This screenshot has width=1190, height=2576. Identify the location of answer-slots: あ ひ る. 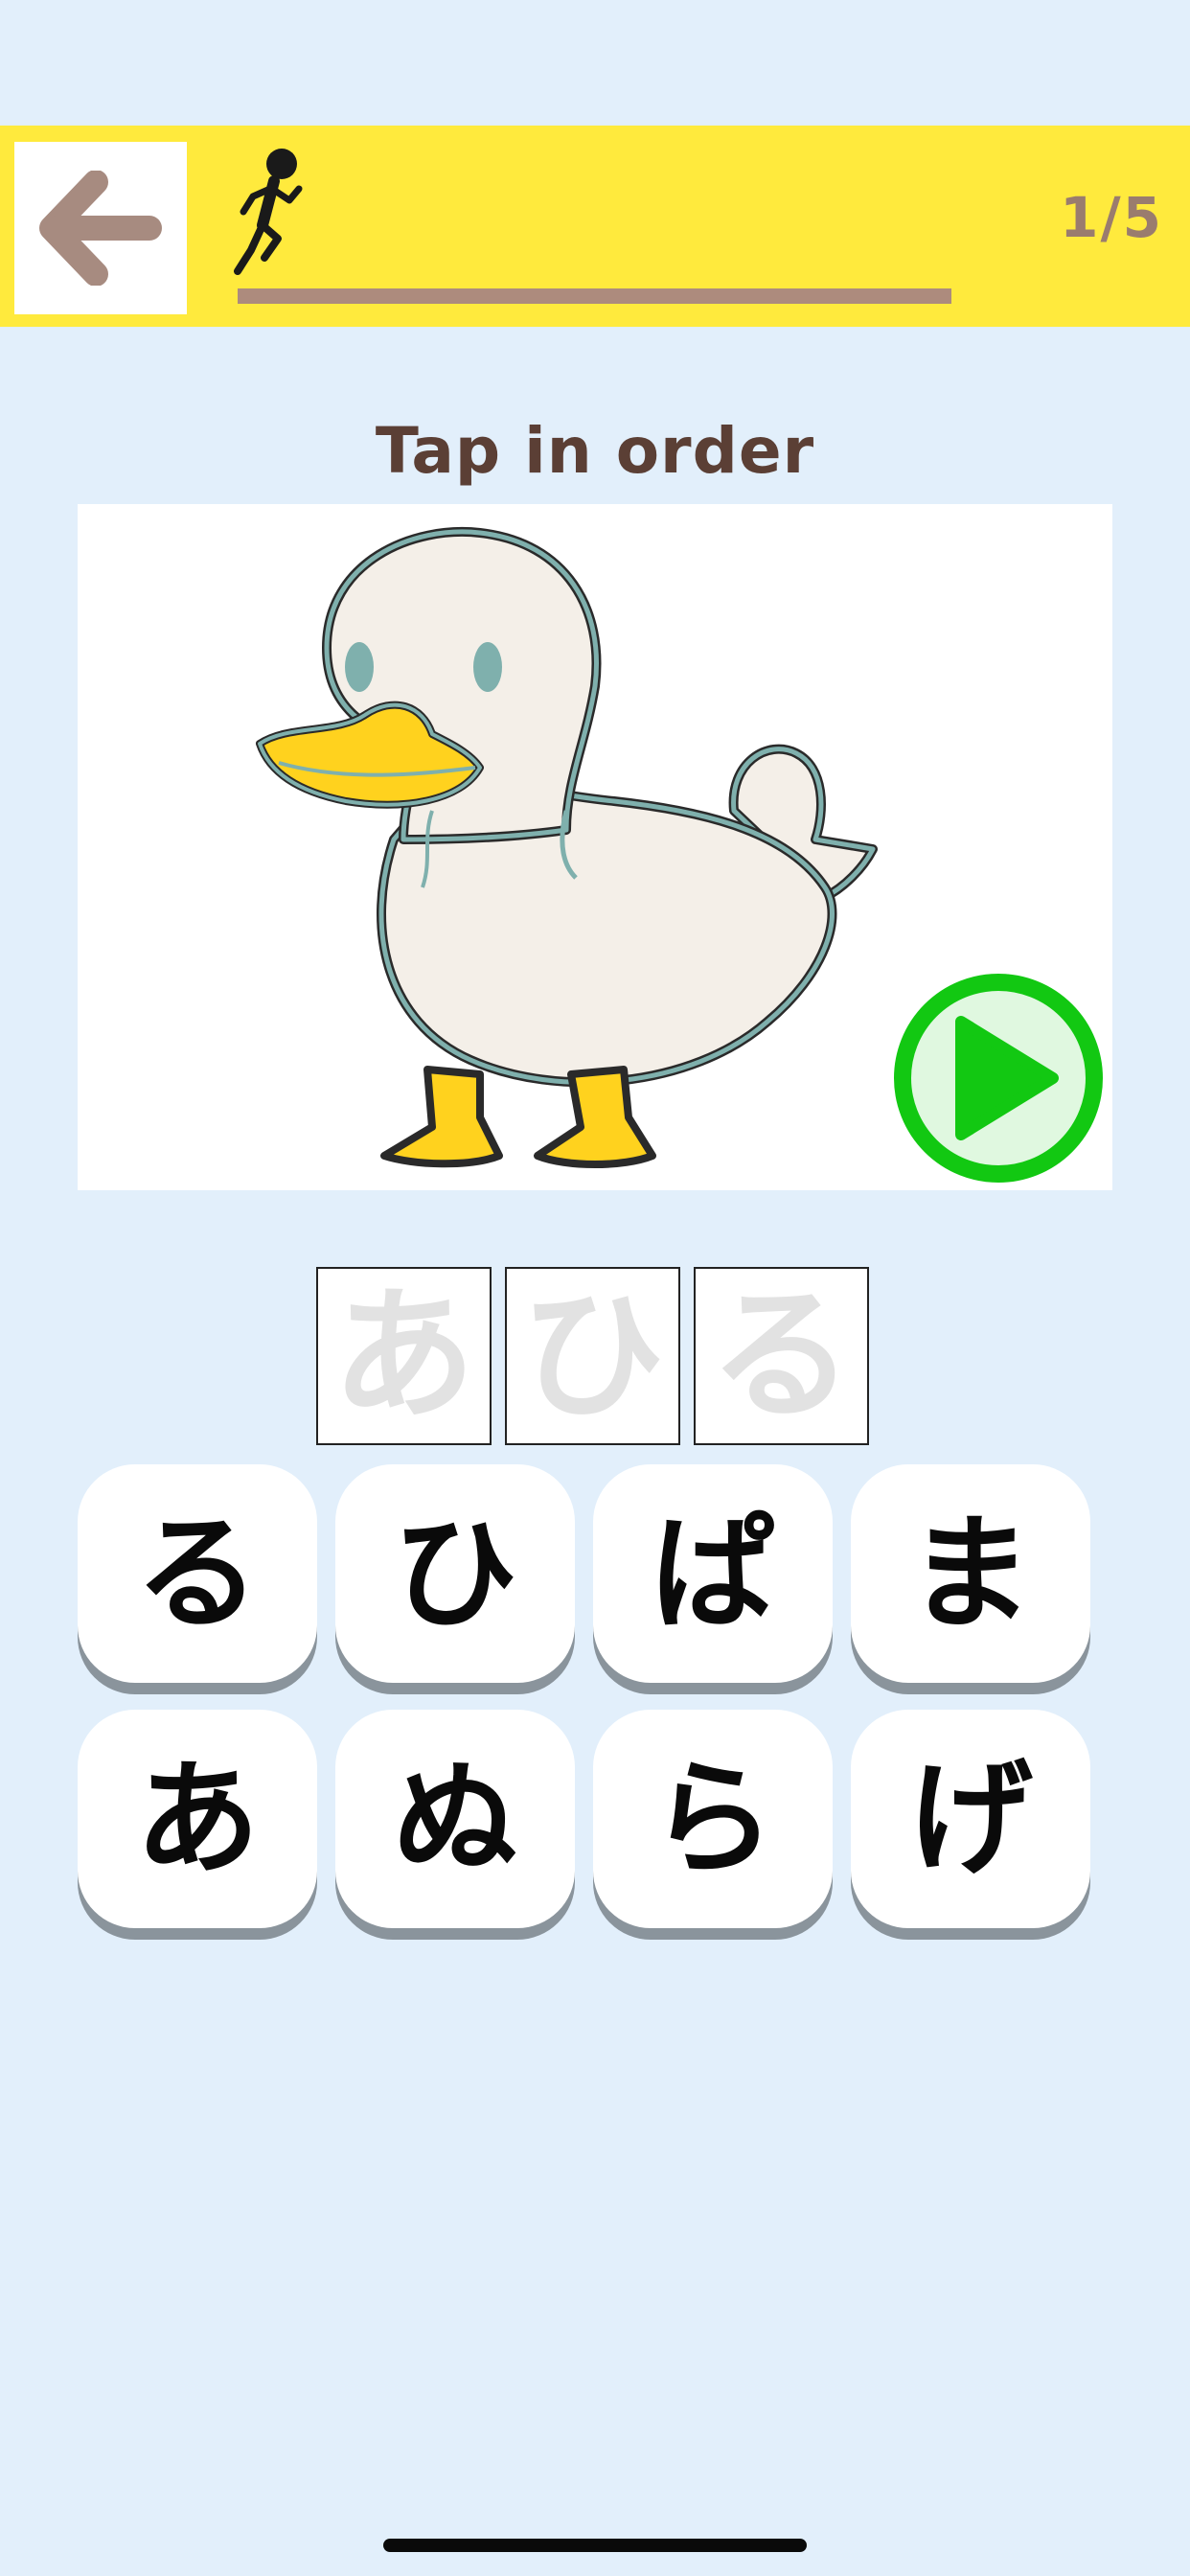
(592, 1356).